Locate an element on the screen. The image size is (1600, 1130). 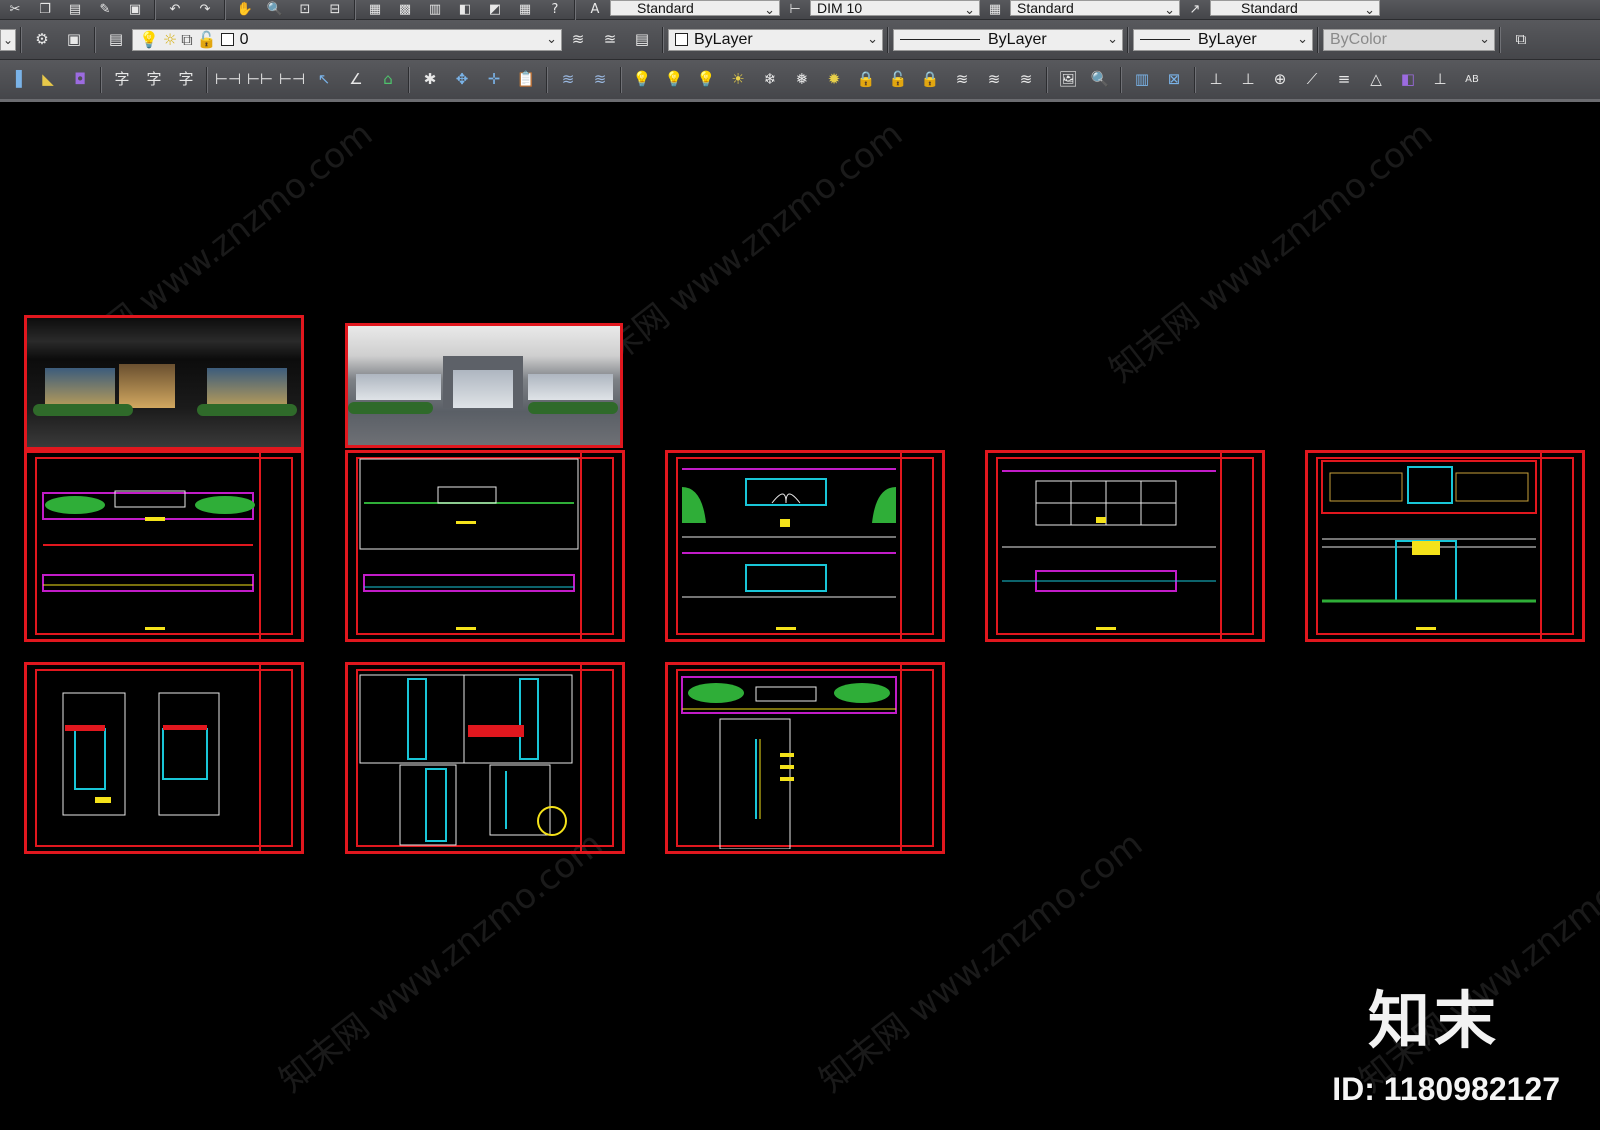
leader-icon: ↖ is located at coordinates (324, 80).